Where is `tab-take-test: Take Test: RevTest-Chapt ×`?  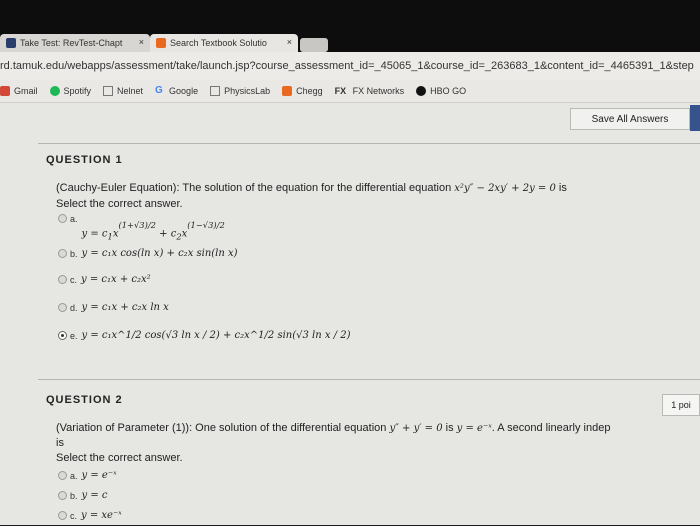
tab-take-test: Take Test: RevTest-Chapt × is located at coordinates (75, 43).